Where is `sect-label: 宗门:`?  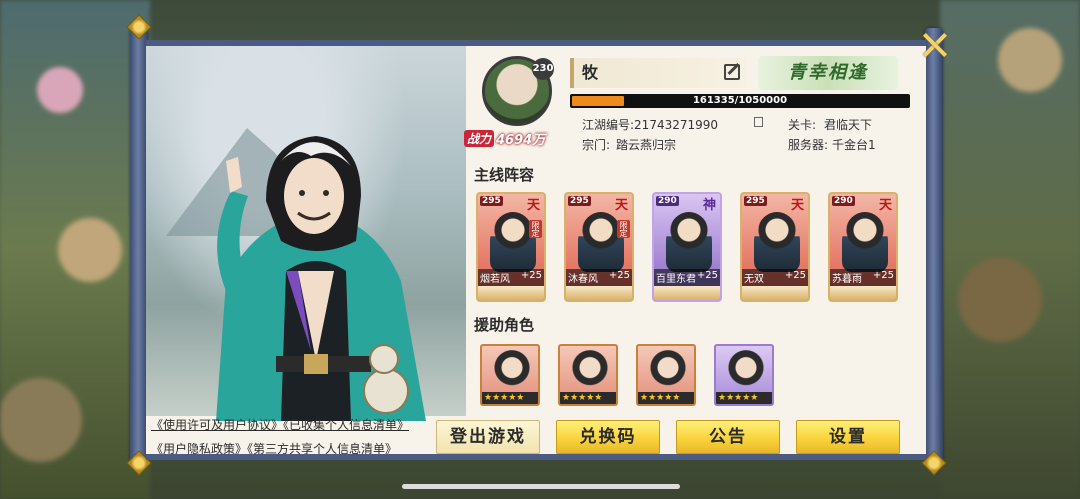
sect-label: 宗门: is located at coordinates (596, 145).